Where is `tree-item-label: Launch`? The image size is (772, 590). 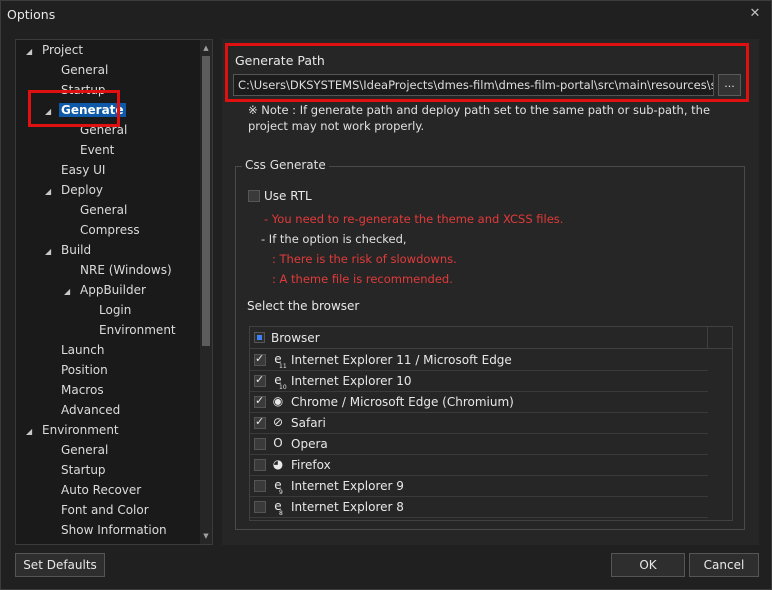
tree-item-label: Launch is located at coordinates (83, 350).